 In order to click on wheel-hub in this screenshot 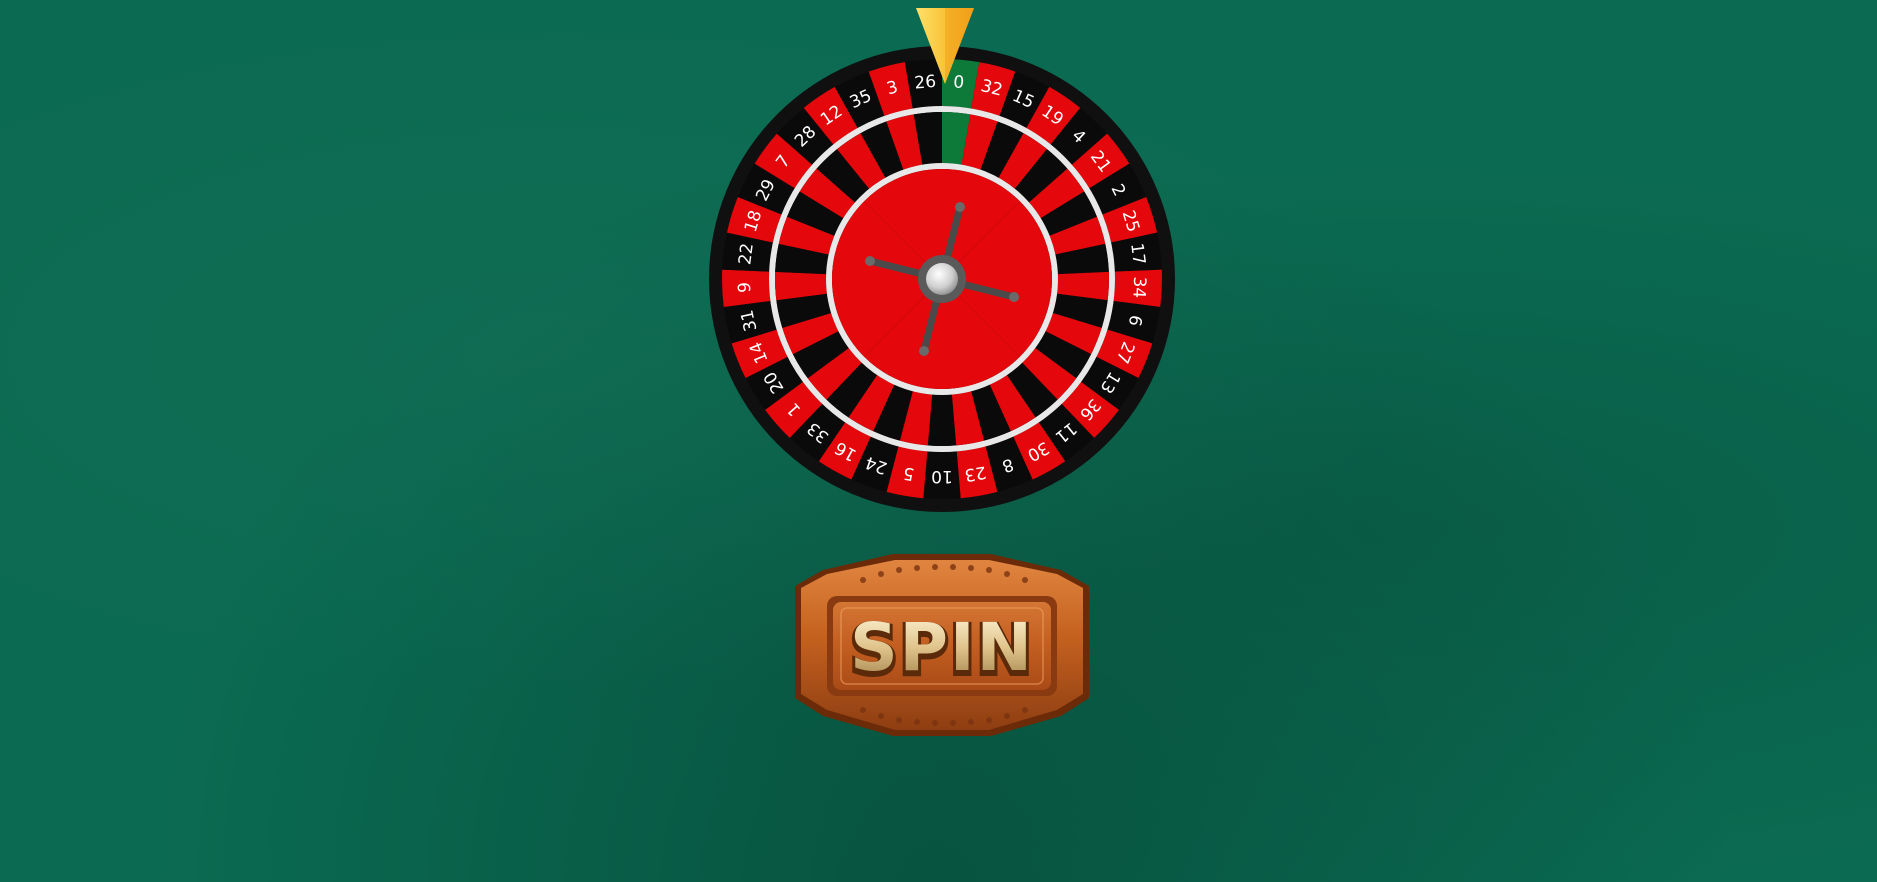, I will do `click(942, 279)`.